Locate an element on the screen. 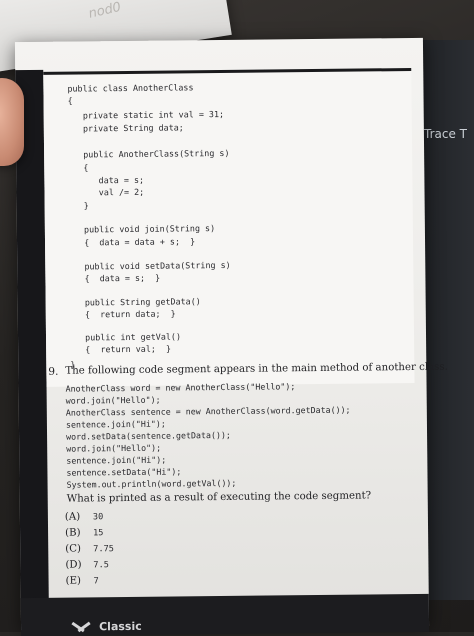  segment-line: word.setData(sentence.getData()); is located at coordinates (148, 435).